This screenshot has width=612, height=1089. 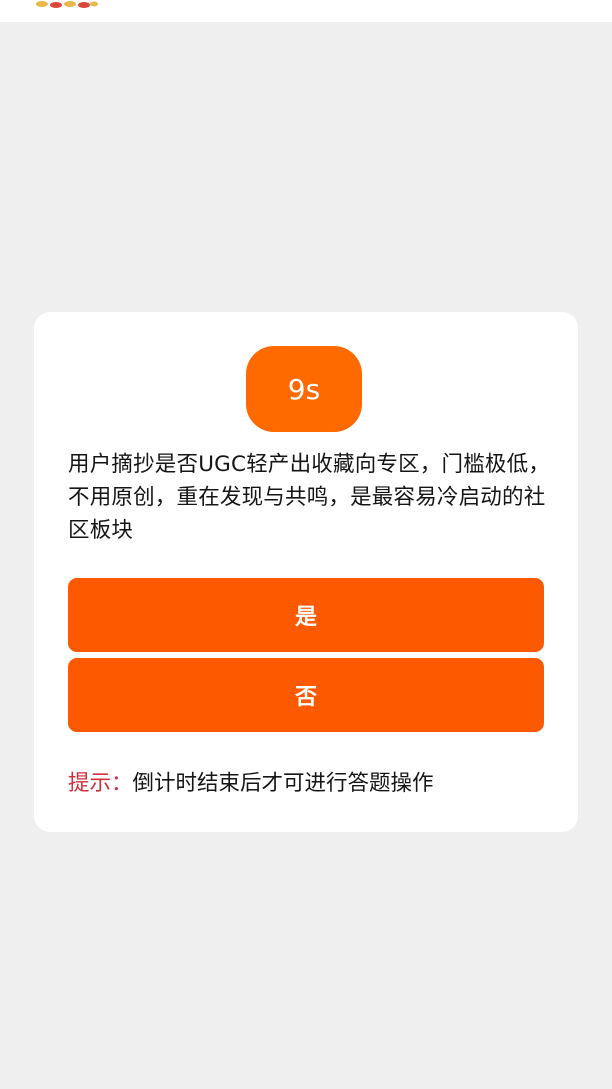 I want to click on yes-button: 是, so click(x=306, y=615).